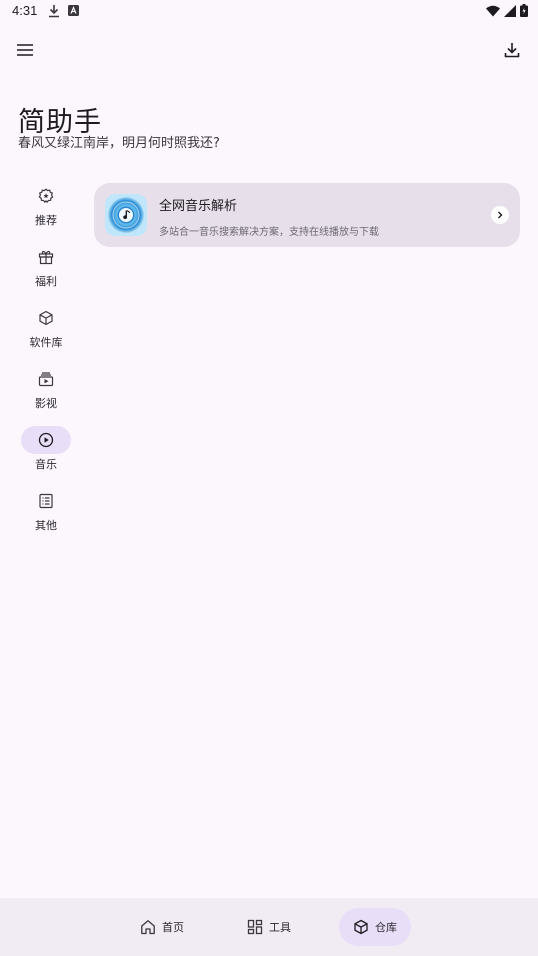 Image resolution: width=538 pixels, height=956 pixels. What do you see at coordinates (524, 10) in the screenshot?
I see `battery-icon` at bounding box center [524, 10].